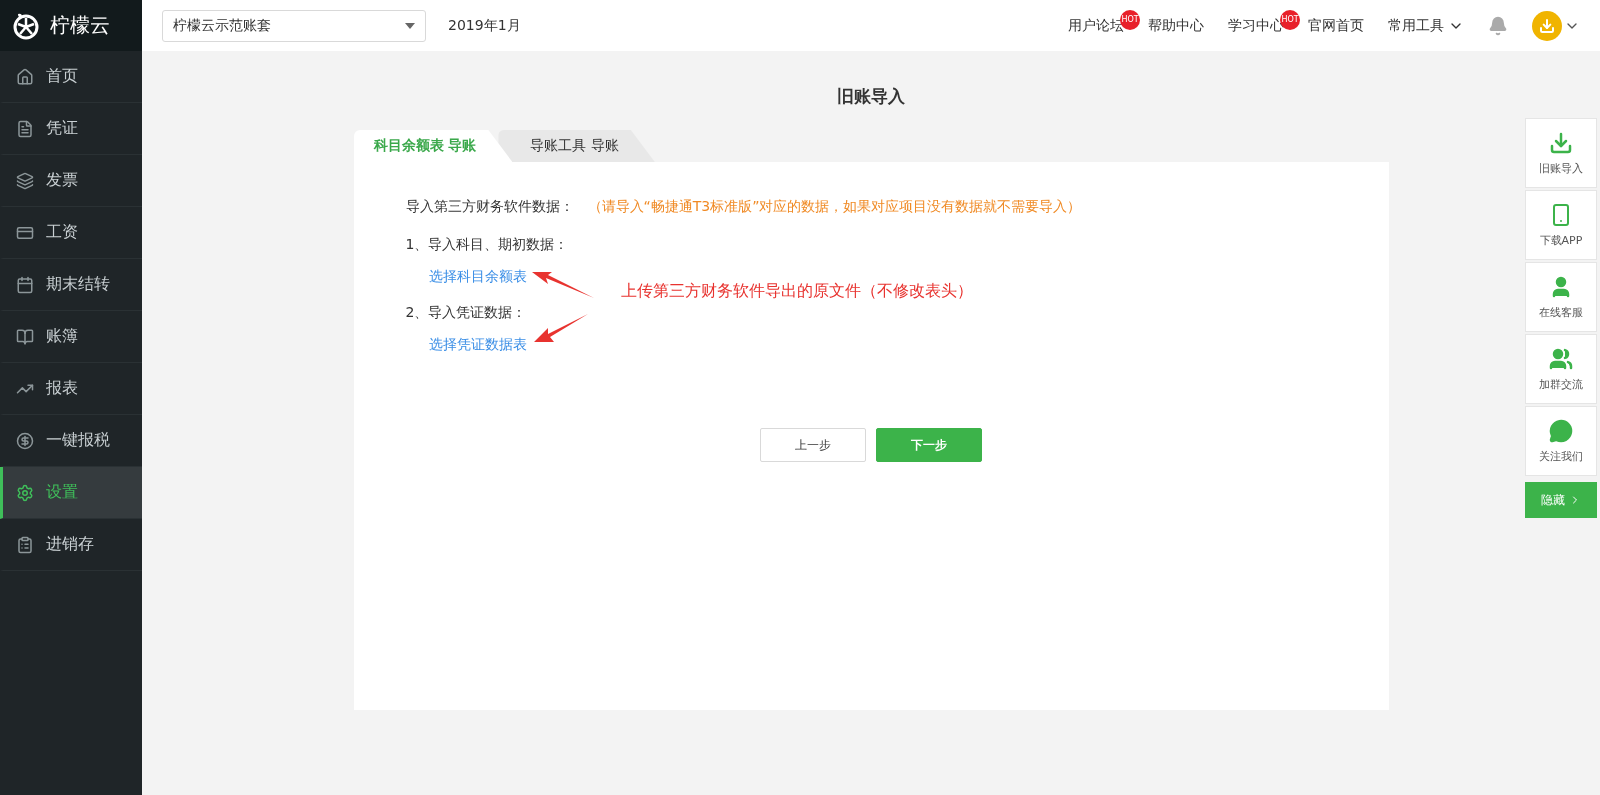 The height and width of the screenshot is (795, 1600). I want to click on select-value: 柠檬云示范账套, so click(222, 25).